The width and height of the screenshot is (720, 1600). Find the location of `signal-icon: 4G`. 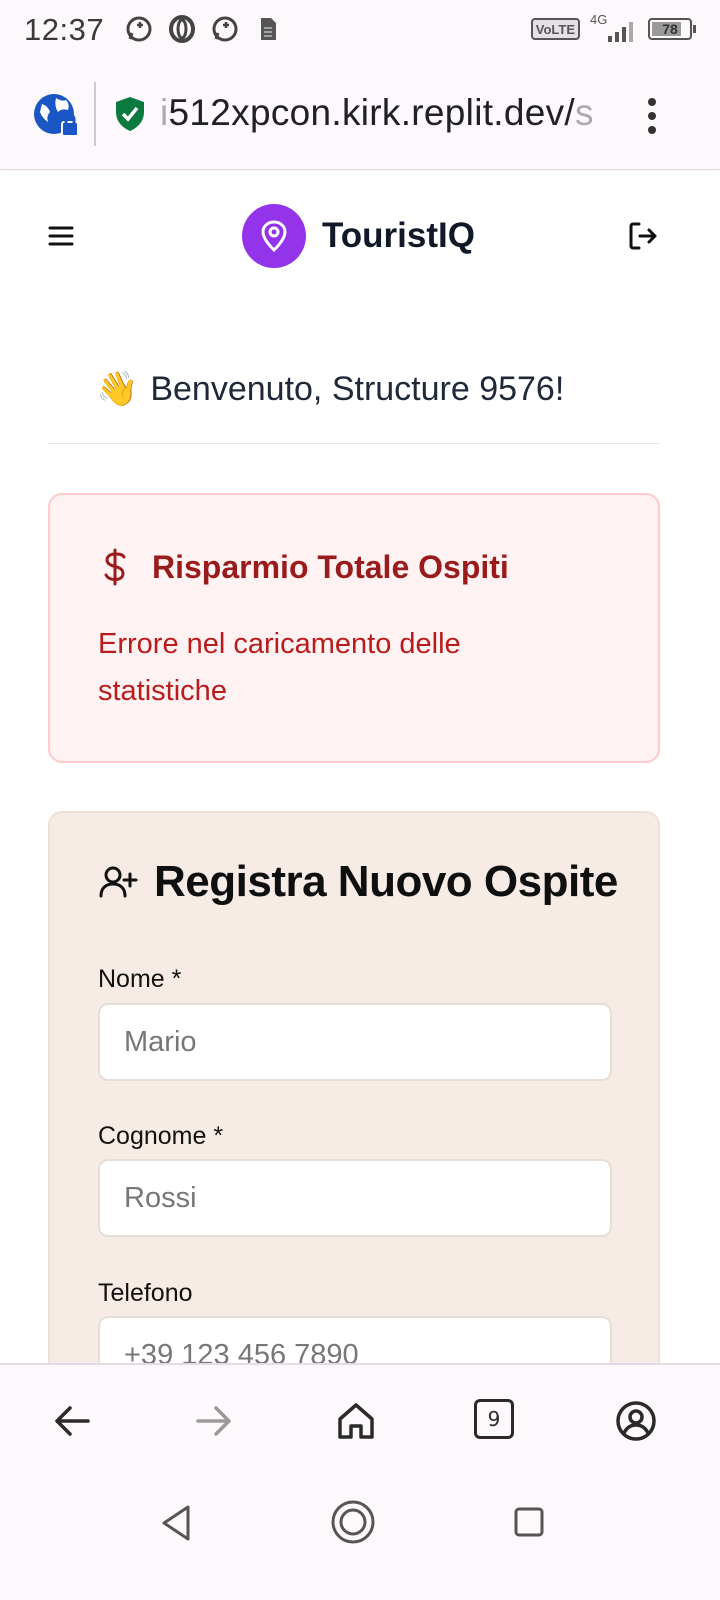

signal-icon: 4G is located at coordinates (614, 28).